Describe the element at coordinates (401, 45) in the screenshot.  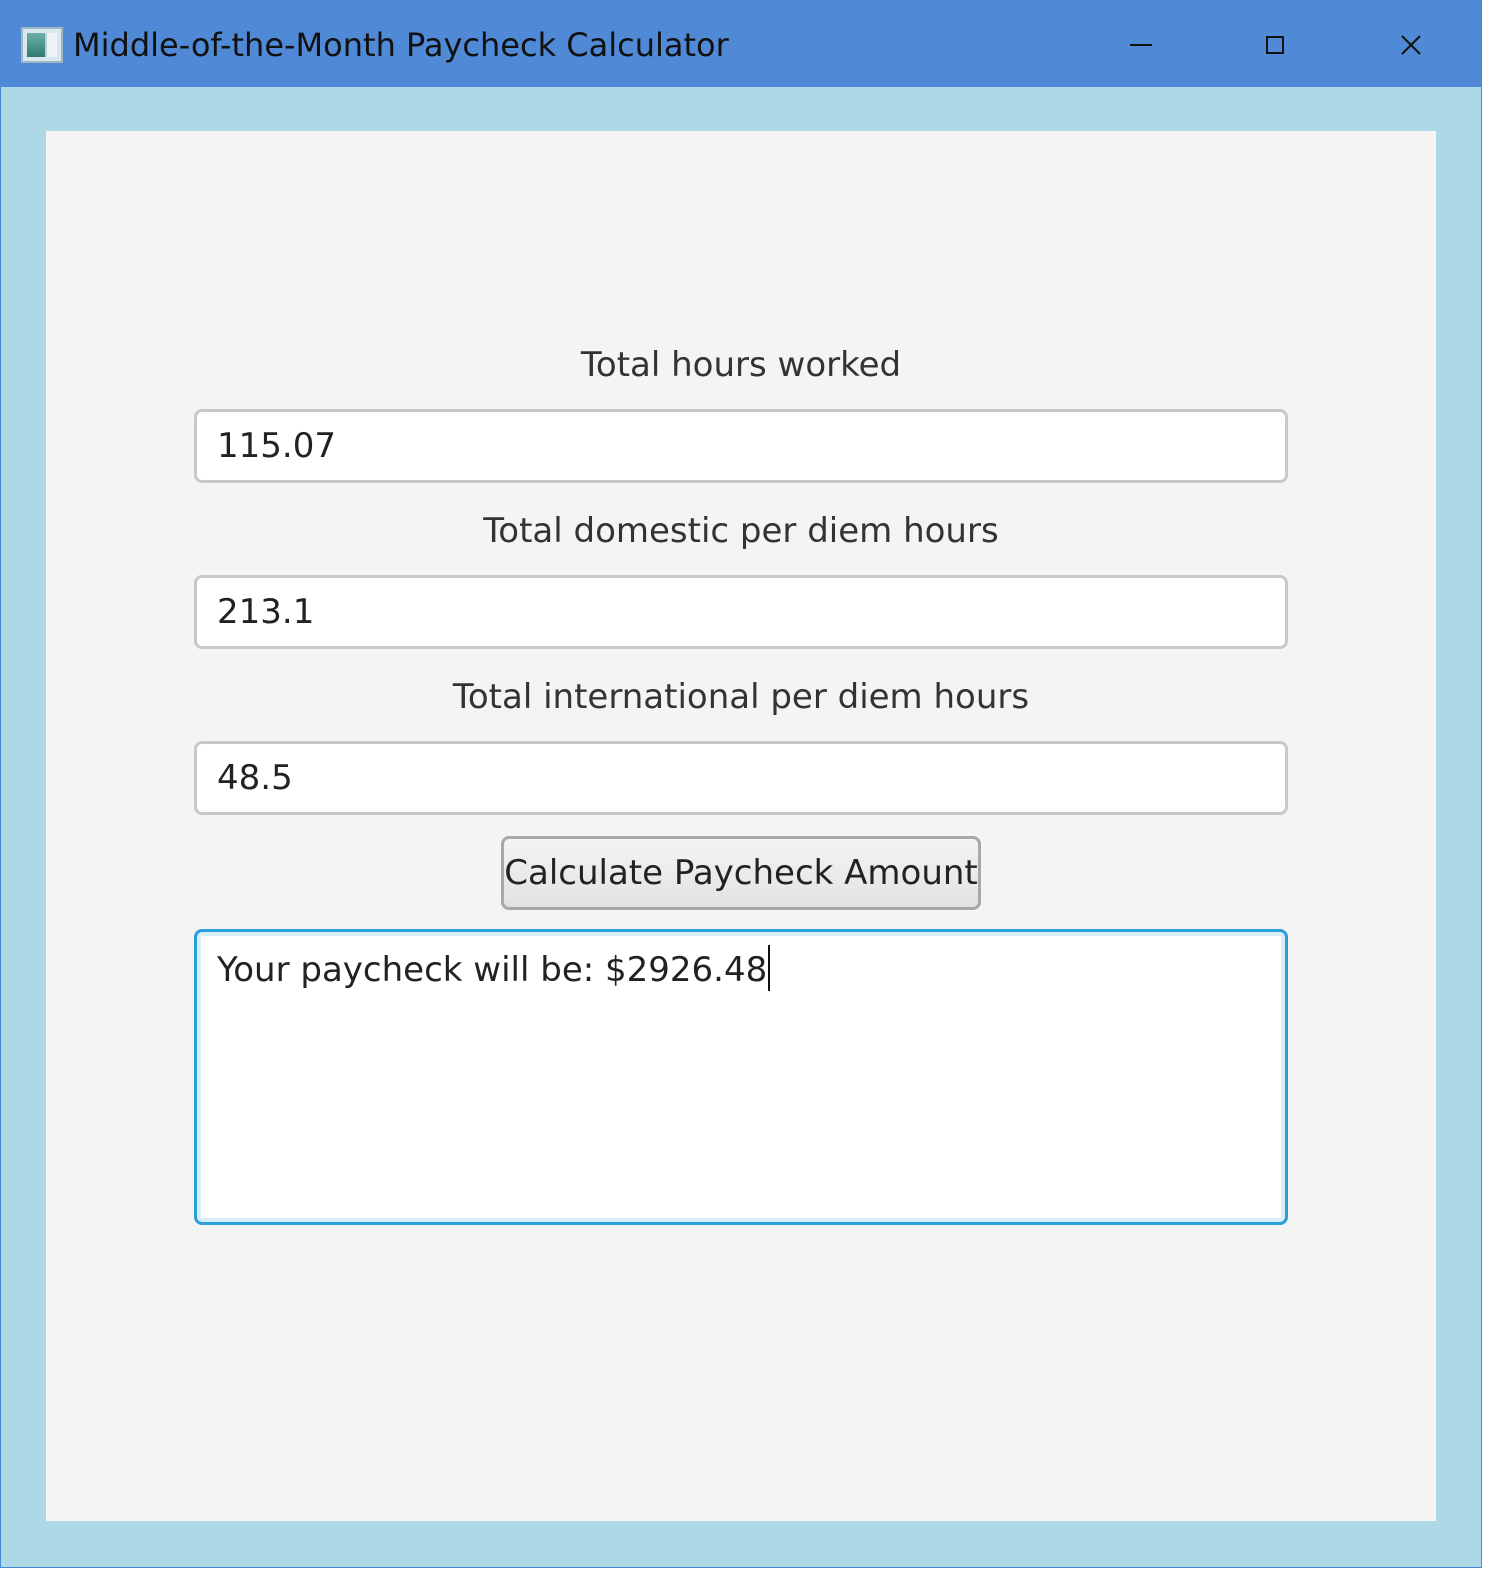
I see `window-title: Middle-of-the-Month Paycheck Calculator` at that location.